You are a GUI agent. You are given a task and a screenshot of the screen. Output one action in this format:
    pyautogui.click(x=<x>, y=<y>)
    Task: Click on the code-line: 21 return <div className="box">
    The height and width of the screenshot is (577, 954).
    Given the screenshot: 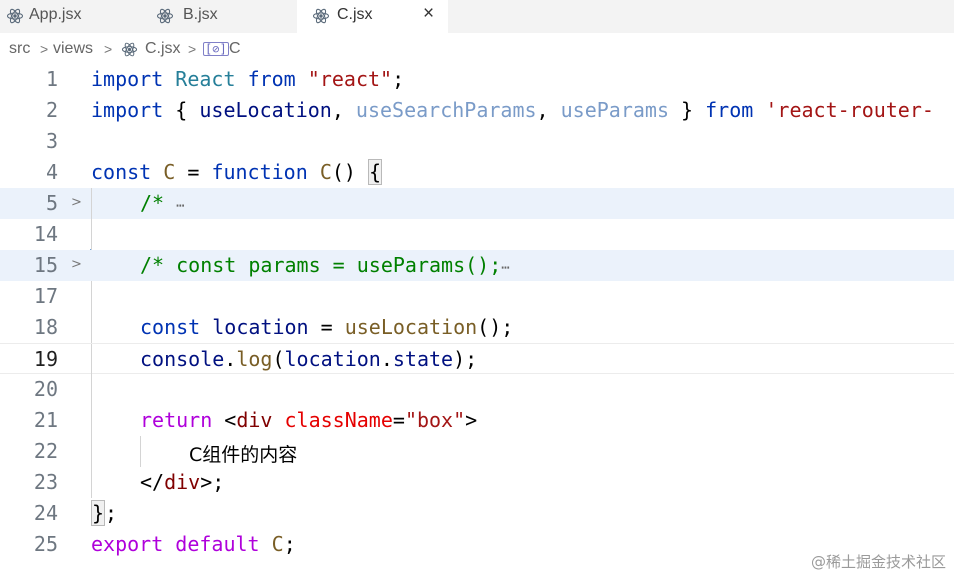 What is the action you would take?
    pyautogui.click(x=477, y=420)
    